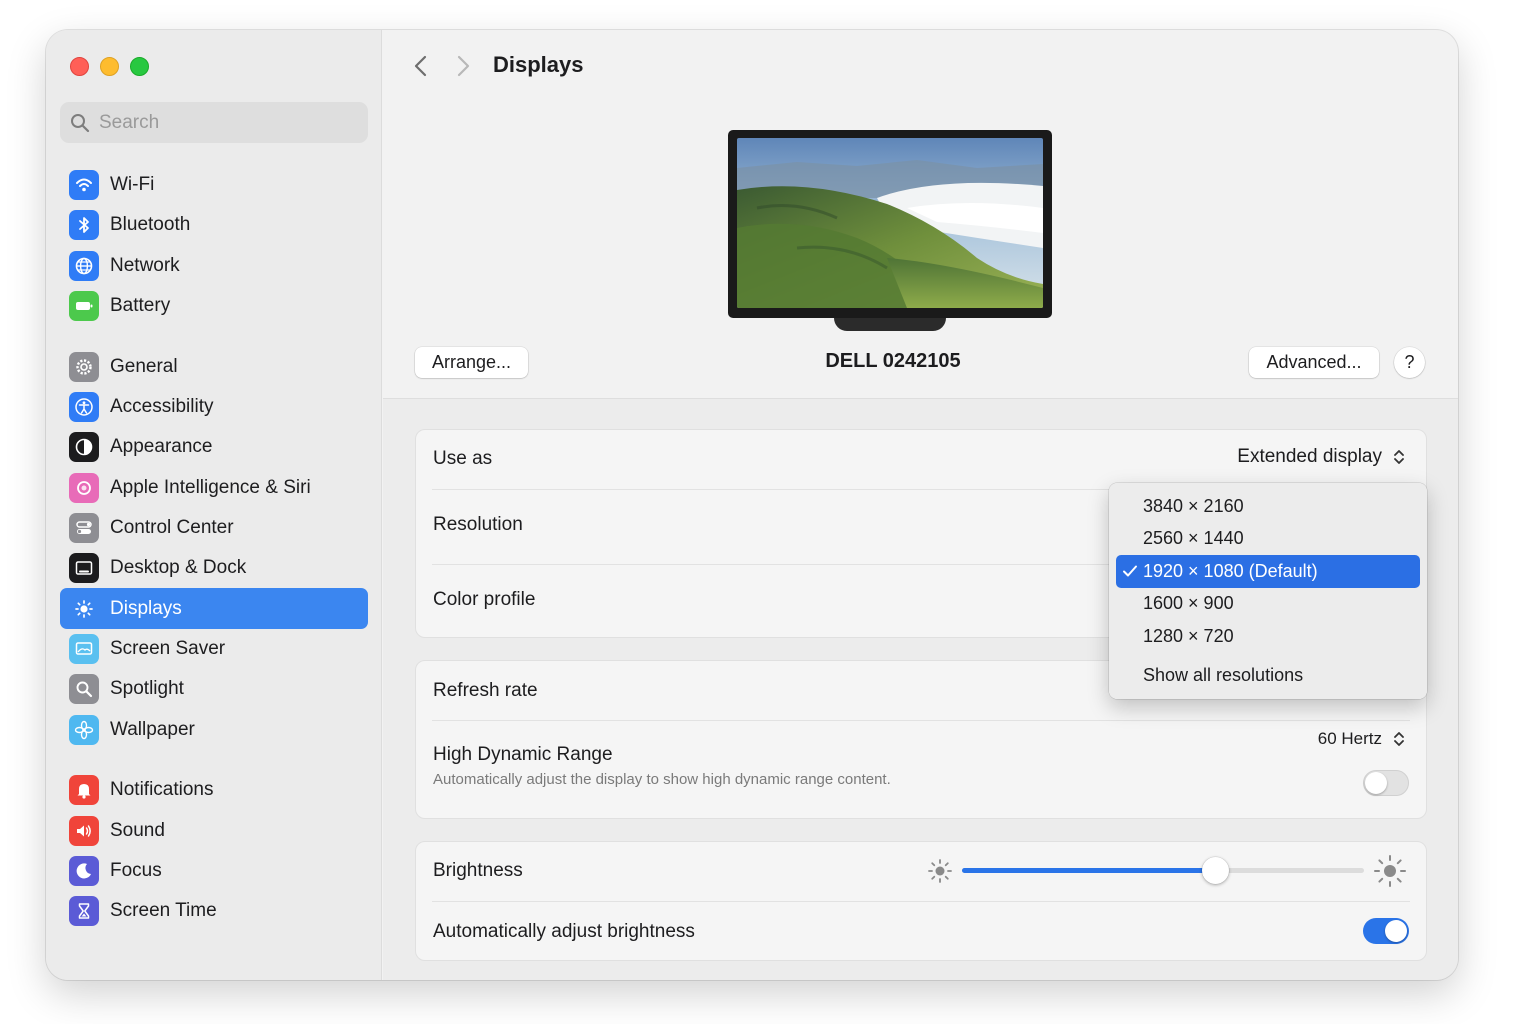 The width and height of the screenshot is (1536, 1024). I want to click on brightness-slider-knob, so click(1216, 870).